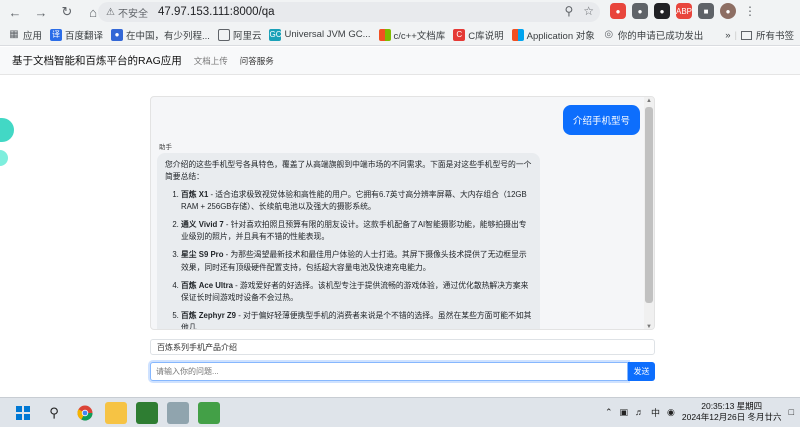  Describe the element at coordinates (609, 412) in the screenshot. I see `chevron-up-icon: ⌃` at that location.